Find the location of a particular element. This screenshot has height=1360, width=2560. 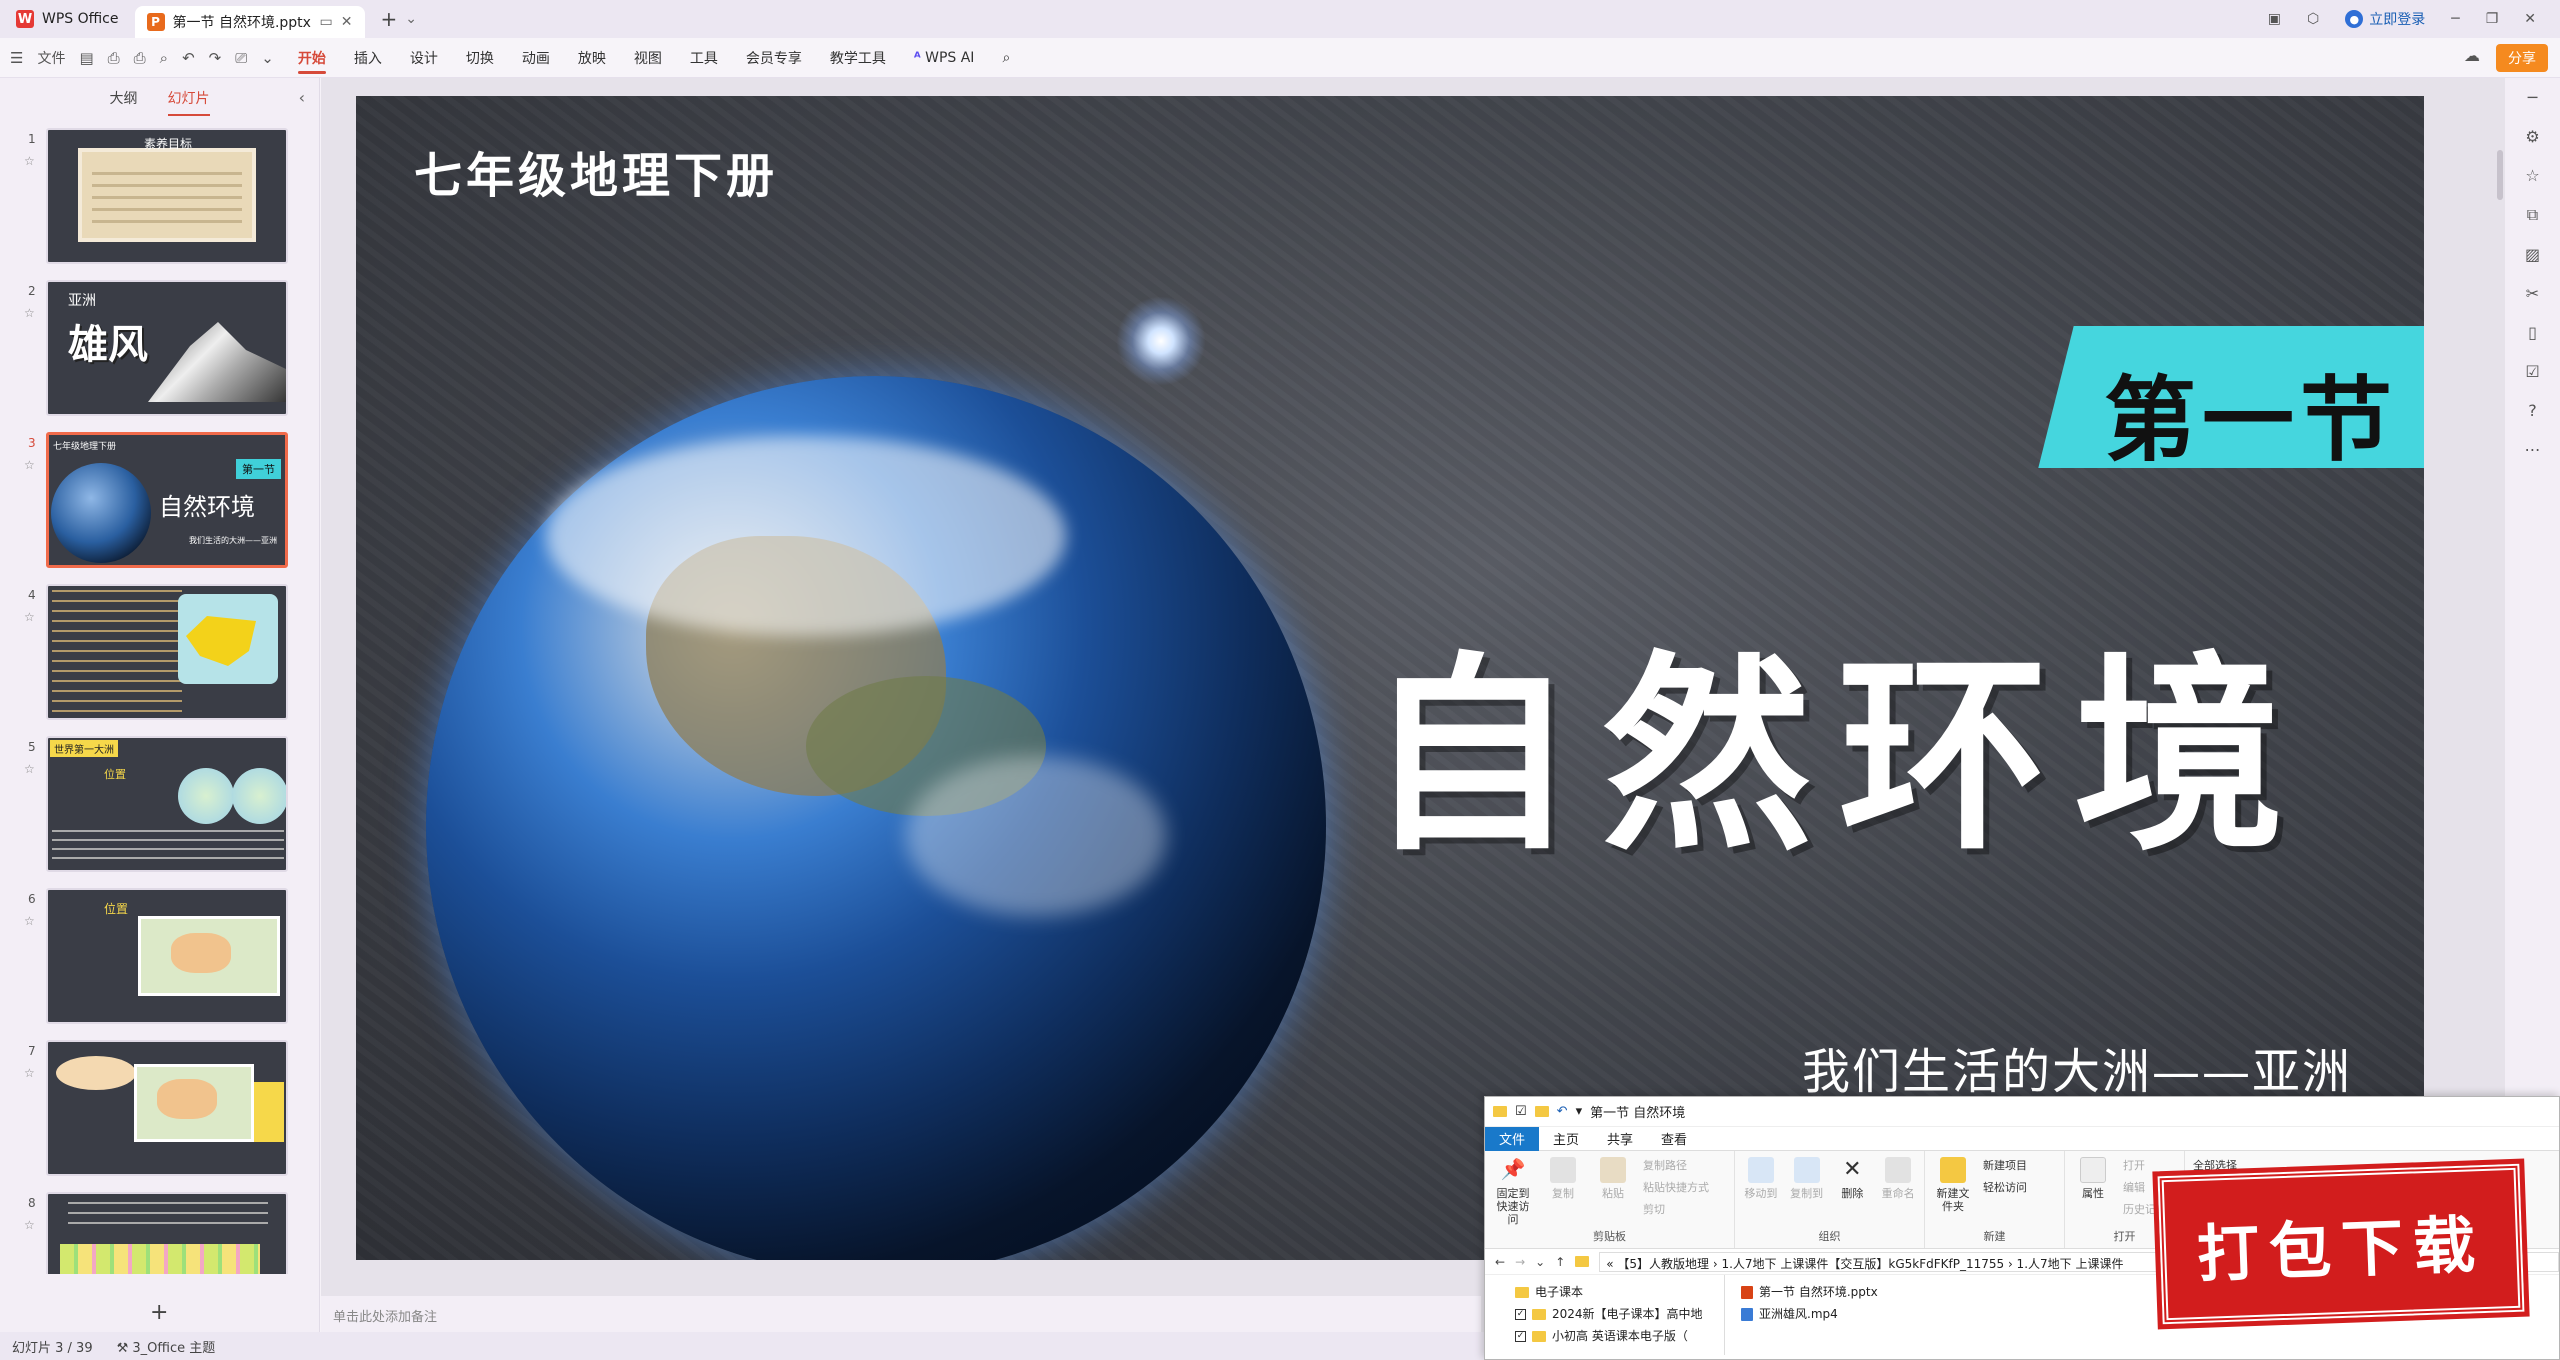

new-tab-plus-icon: + is located at coordinates (389, 19).